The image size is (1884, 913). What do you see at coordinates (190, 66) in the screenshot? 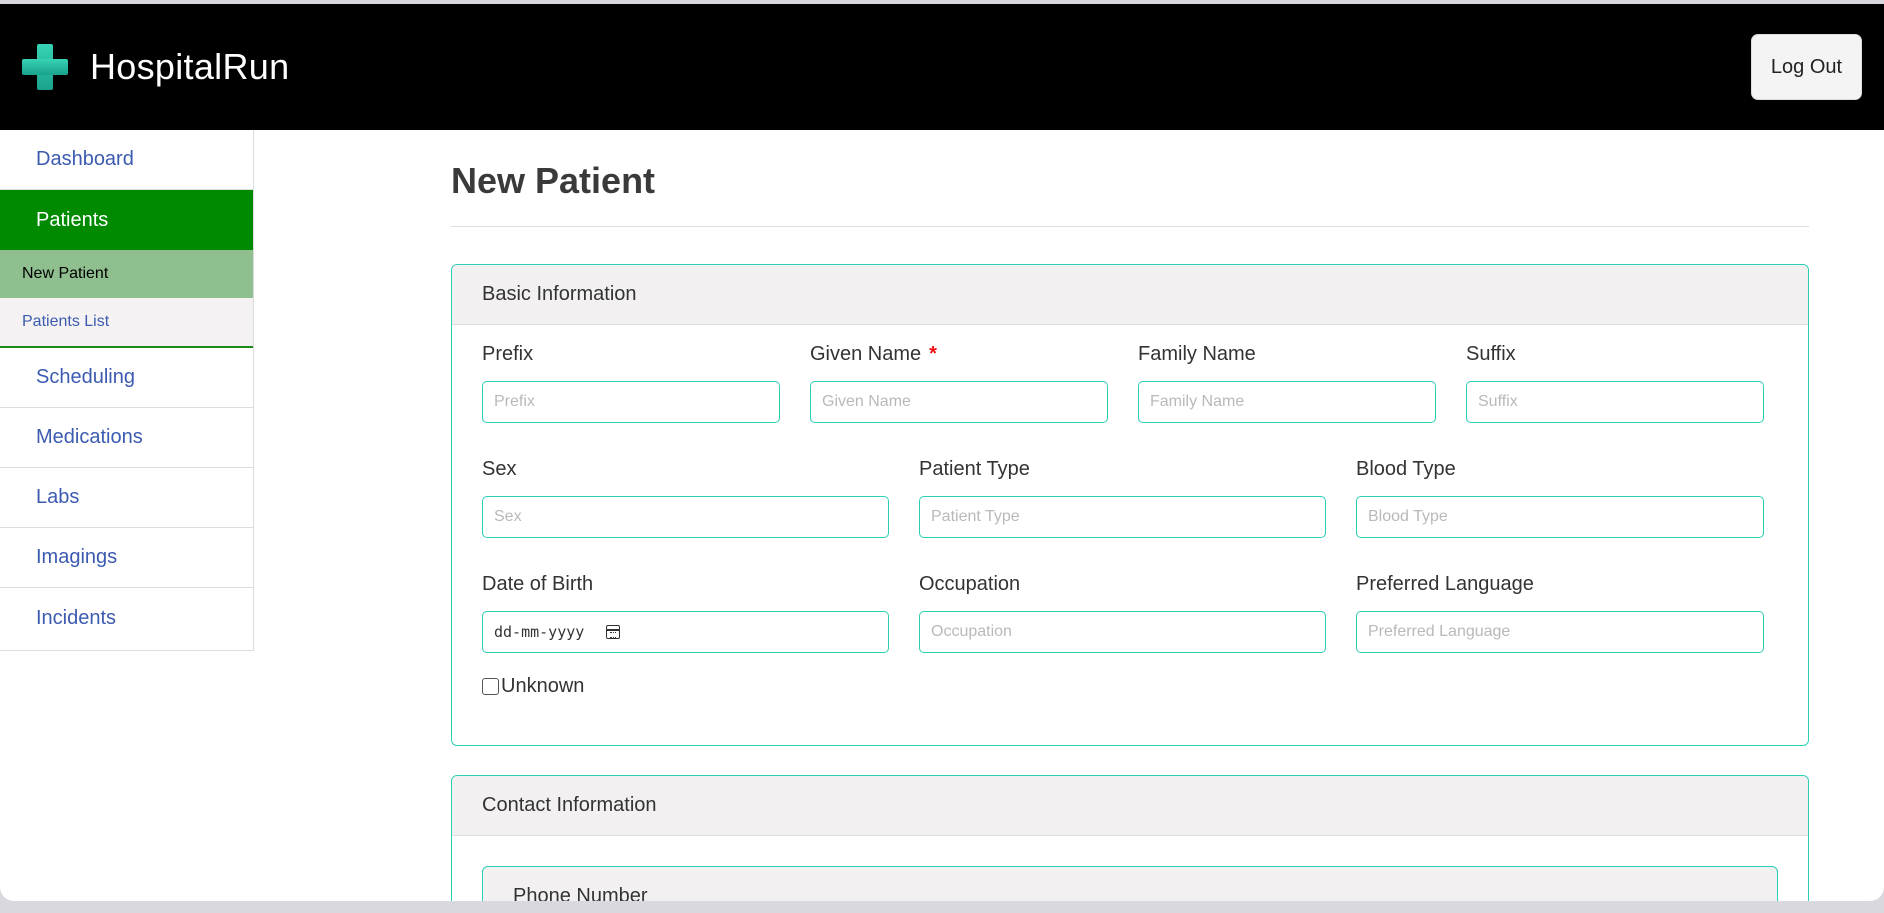
I see `app-name: HospitalRun` at bounding box center [190, 66].